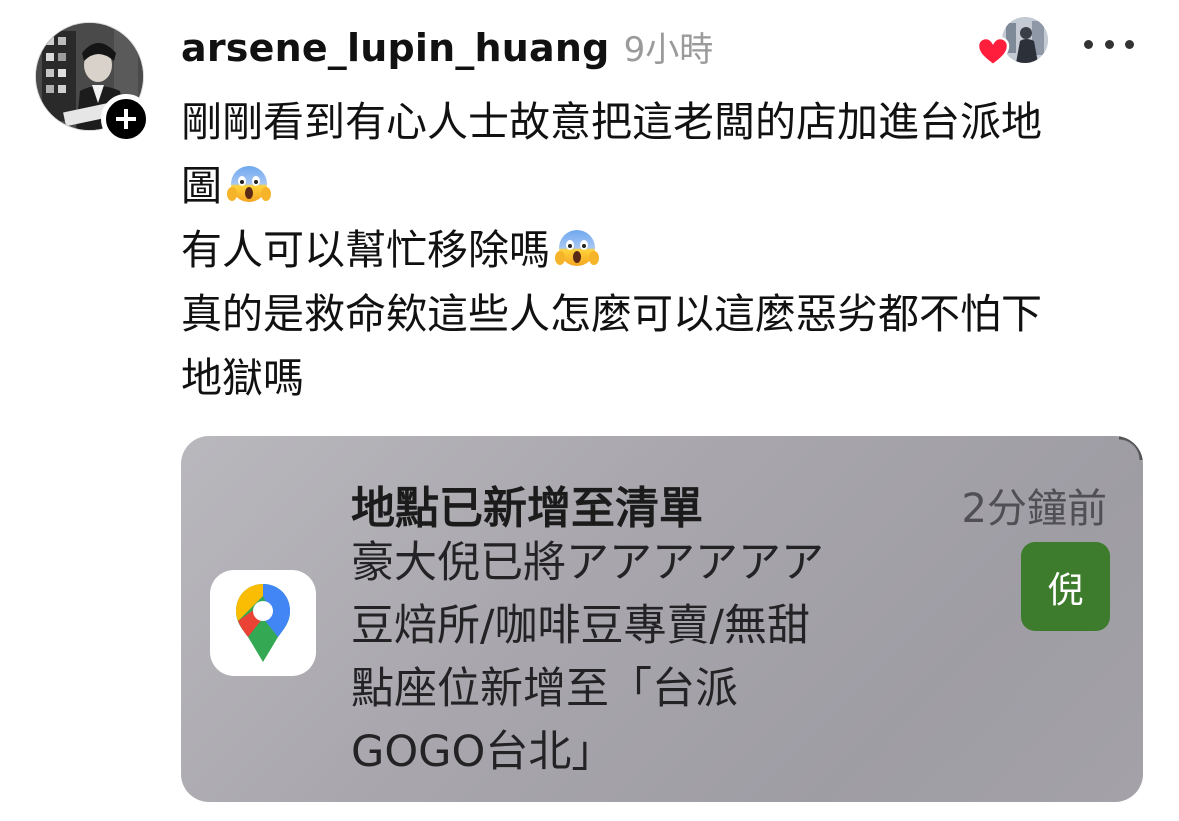 This screenshot has width=1179, height=821. Describe the element at coordinates (668, 50) in the screenshot. I see `post-timestamp: 9小時` at that location.